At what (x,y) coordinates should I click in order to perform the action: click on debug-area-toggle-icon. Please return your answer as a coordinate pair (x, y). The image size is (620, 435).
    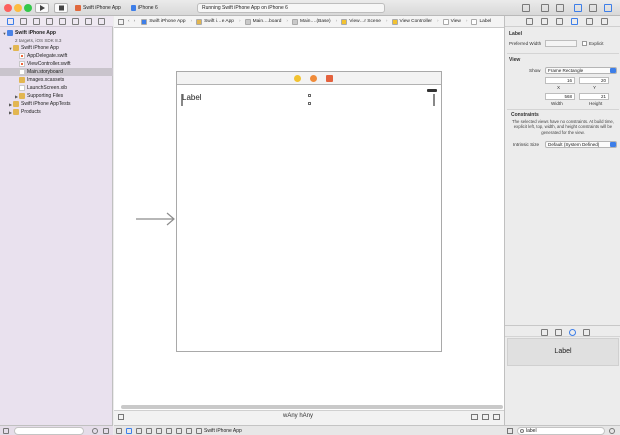
    Looking at the image, I should click on (593, 8).